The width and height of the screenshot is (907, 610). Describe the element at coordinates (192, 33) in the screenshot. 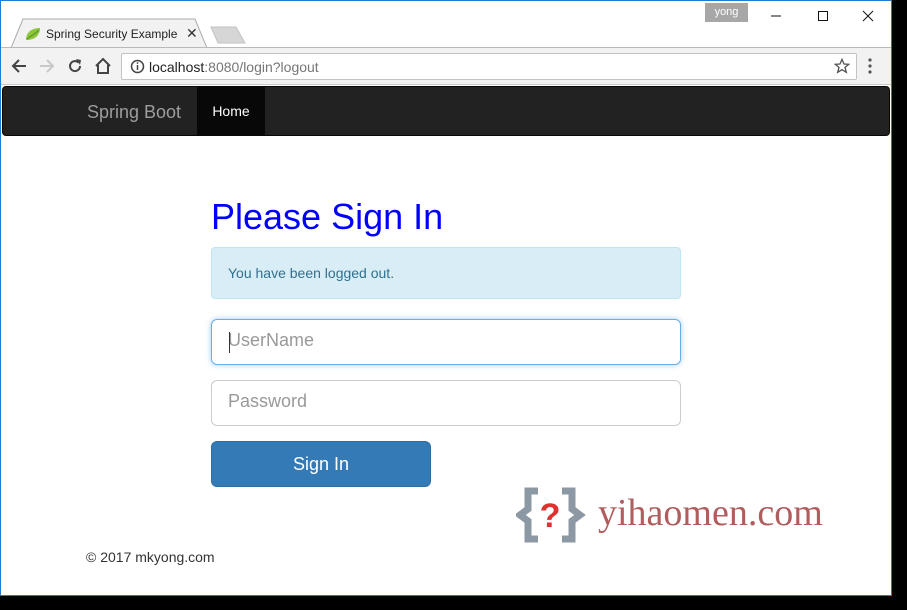

I see `tab-close-icon: ✕` at that location.